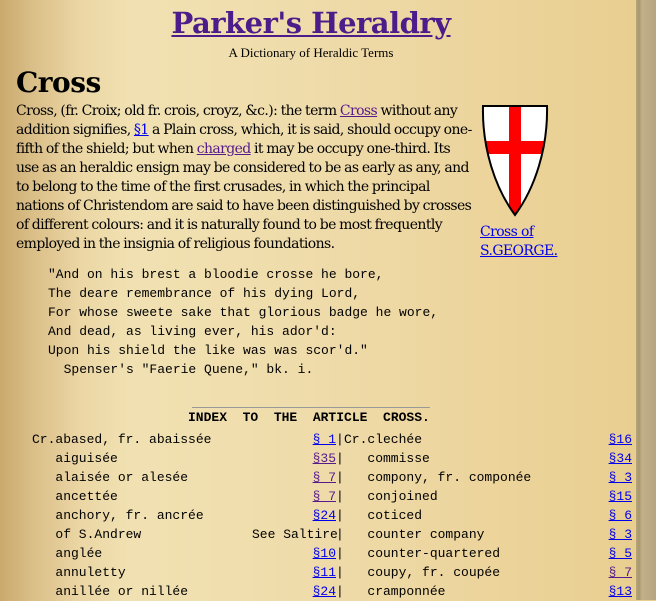 The height and width of the screenshot is (601, 656). Describe the element at coordinates (383, 439) in the screenshot. I see `index-term: Cr.clechée` at that location.